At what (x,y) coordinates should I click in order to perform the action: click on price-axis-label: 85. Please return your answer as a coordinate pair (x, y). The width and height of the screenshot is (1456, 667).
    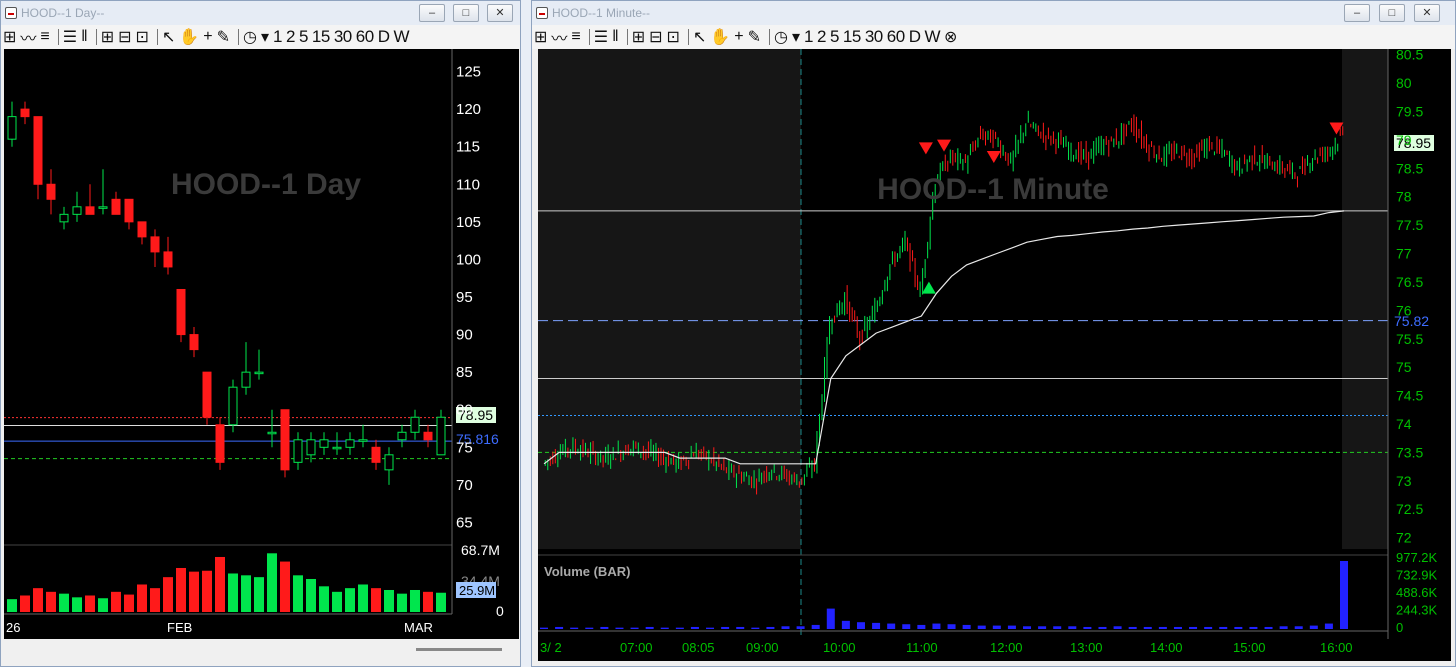
    Looking at the image, I should click on (464, 372).